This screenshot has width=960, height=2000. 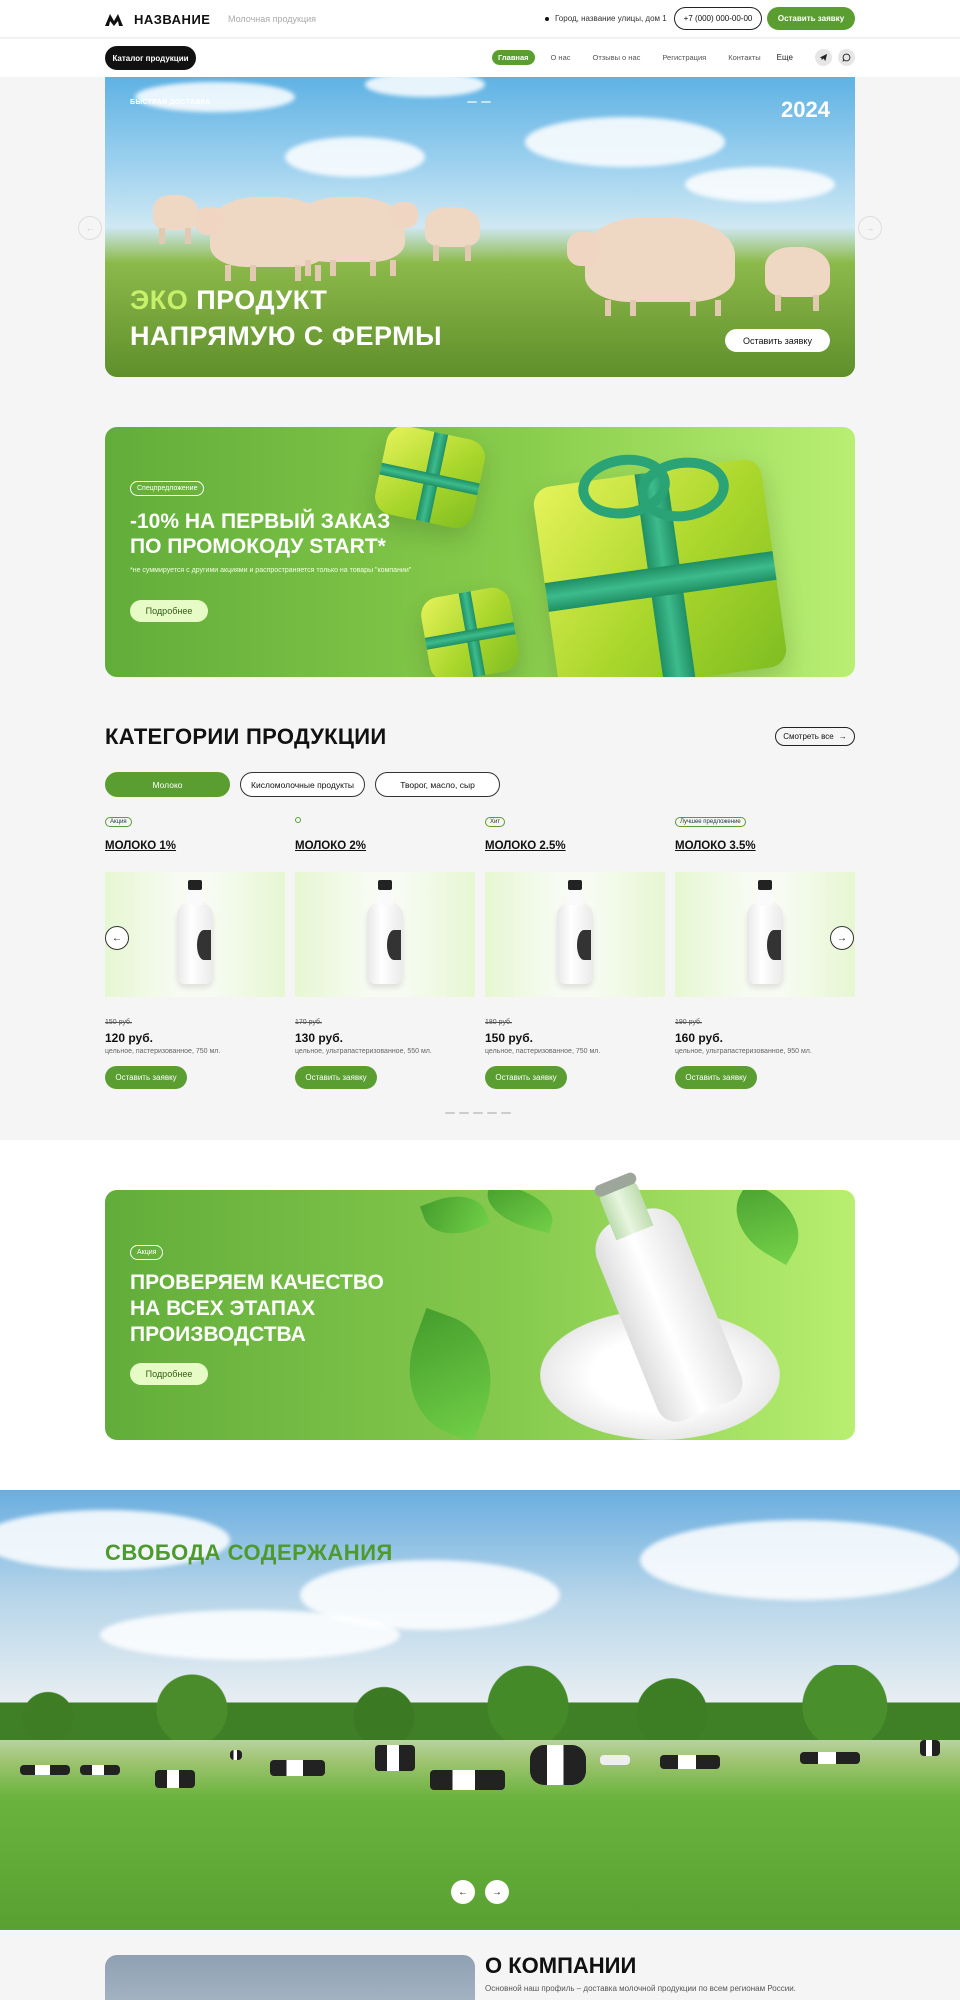 I want to click on see-all-label: Смотреть все, so click(x=808, y=736).